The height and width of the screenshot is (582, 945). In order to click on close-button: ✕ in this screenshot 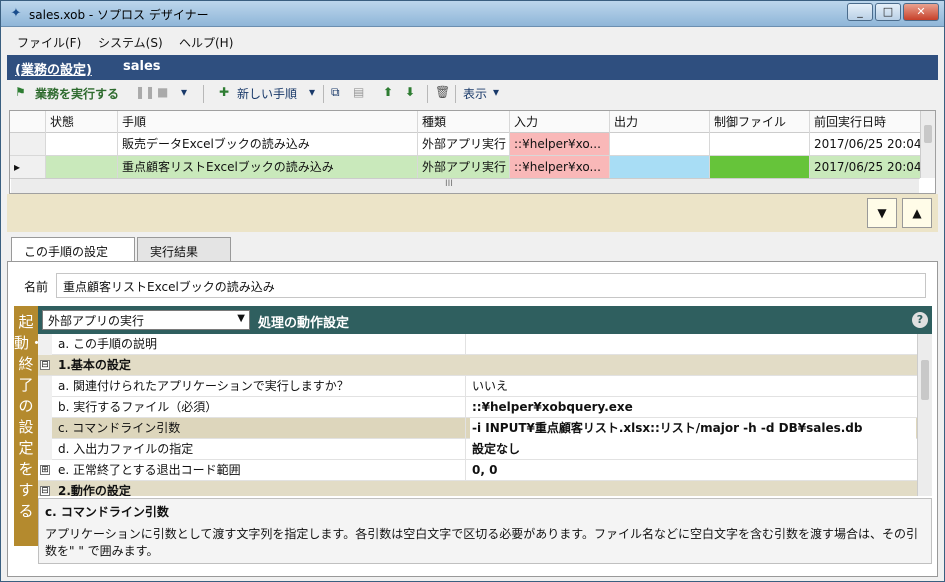, I will do `click(921, 12)`.